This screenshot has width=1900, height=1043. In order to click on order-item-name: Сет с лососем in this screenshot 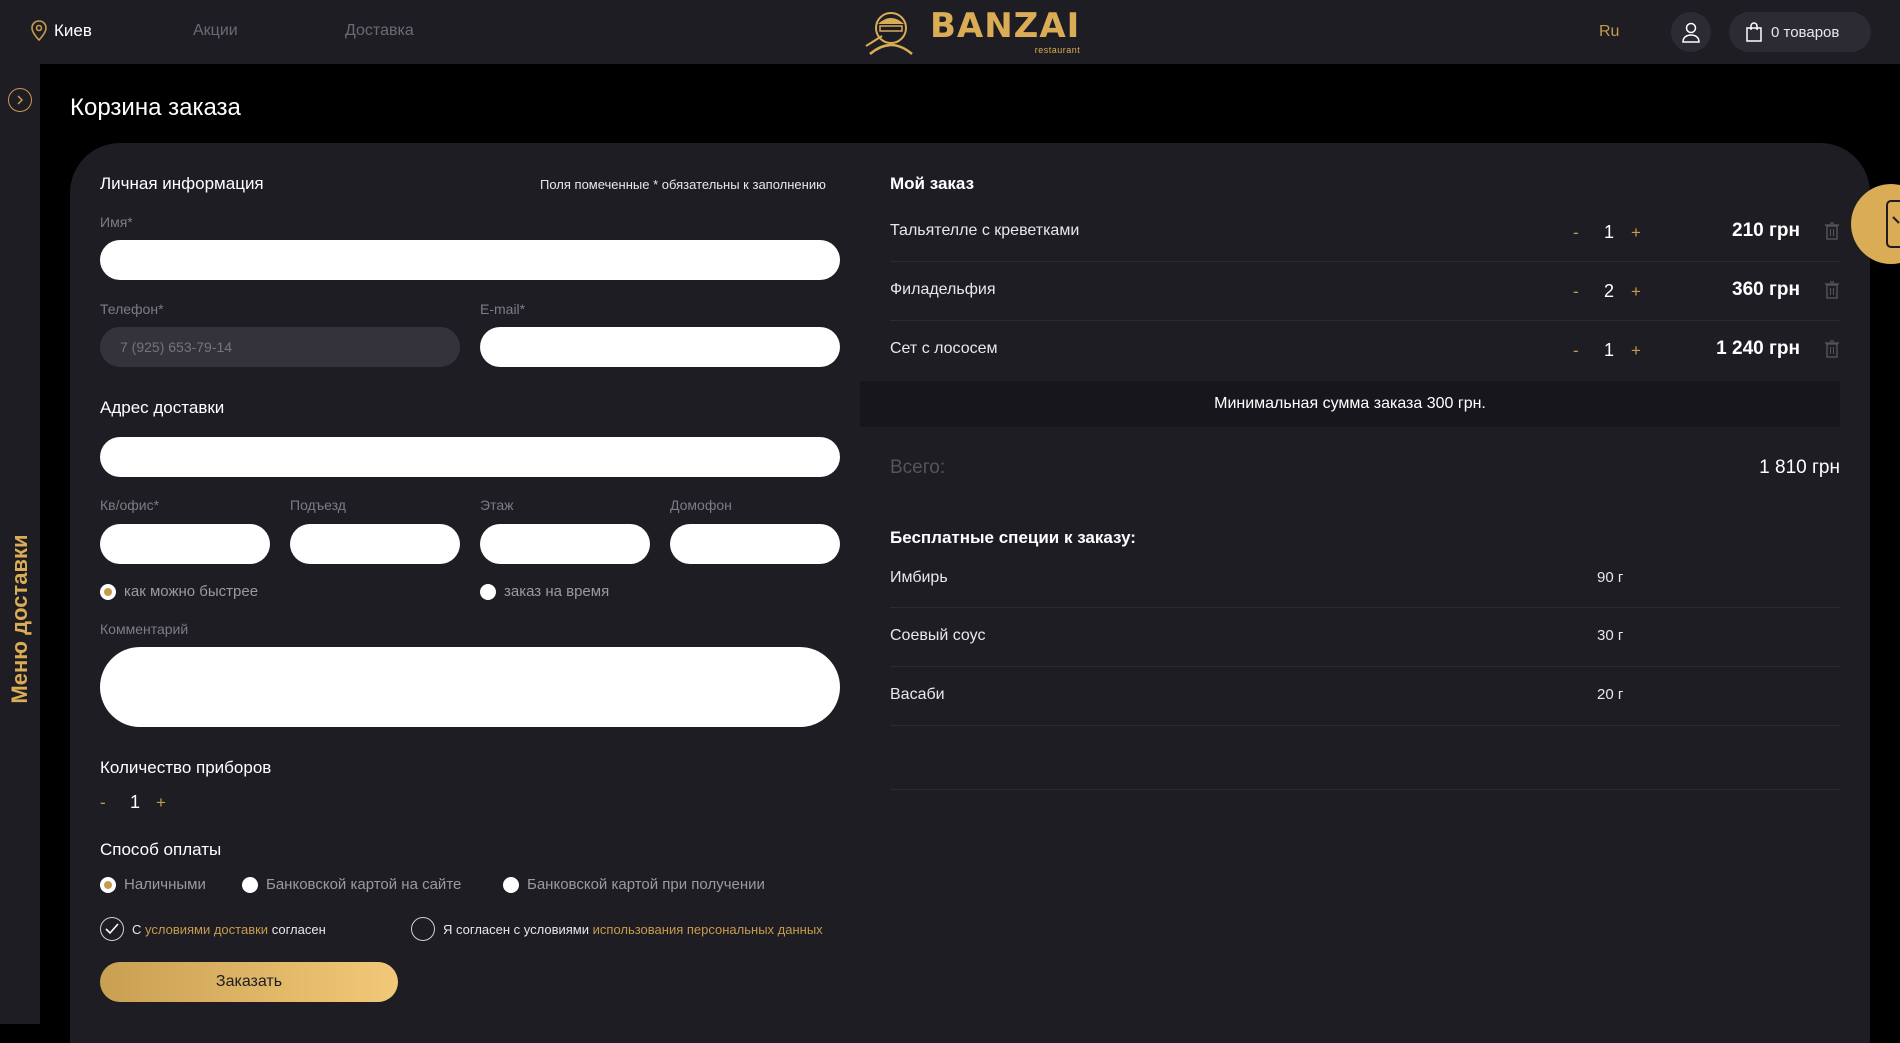, I will do `click(944, 348)`.